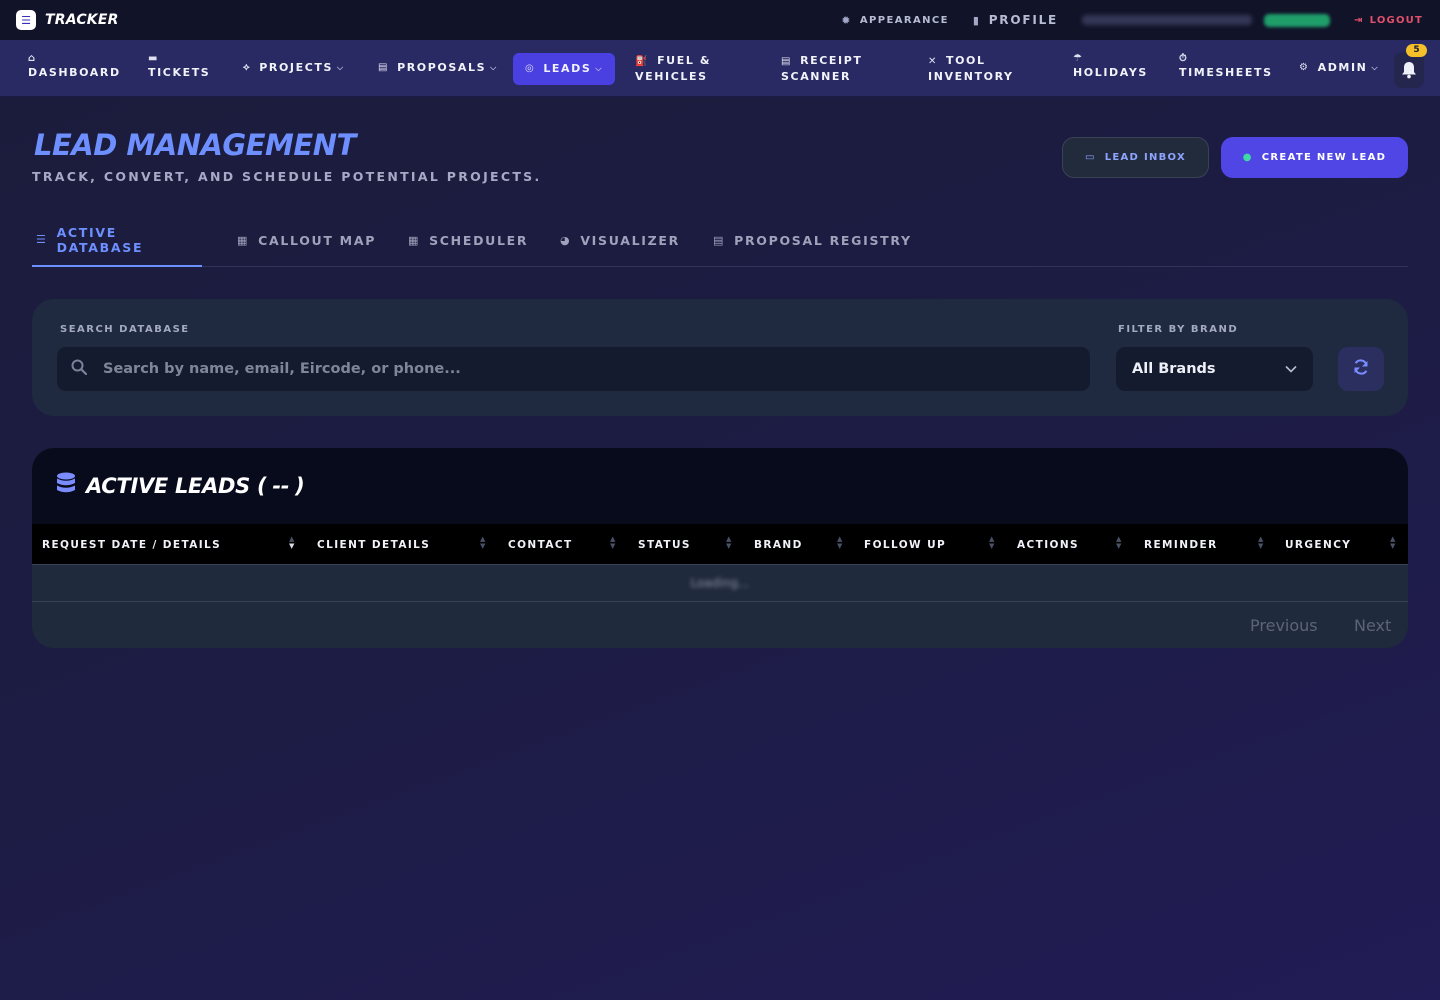 Image resolution: width=1440 pixels, height=1000 pixels. I want to click on nav-item-timesheets: ⏱ TIMESHEETS, so click(1226, 67).